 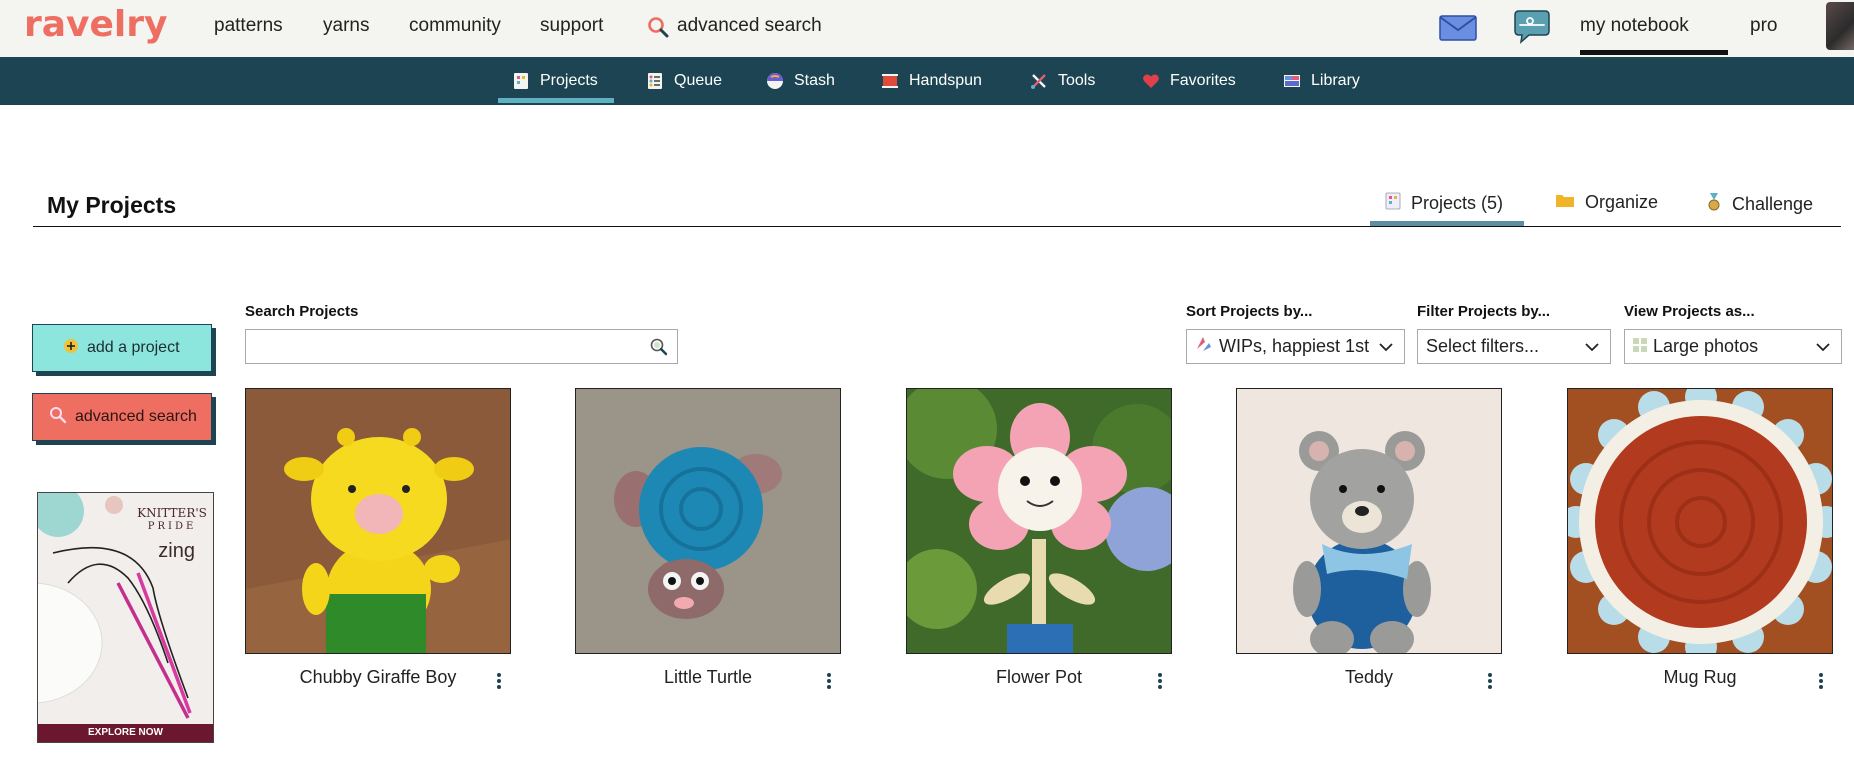 I want to click on subnav-item-handspun: Handspun, so click(x=931, y=81).